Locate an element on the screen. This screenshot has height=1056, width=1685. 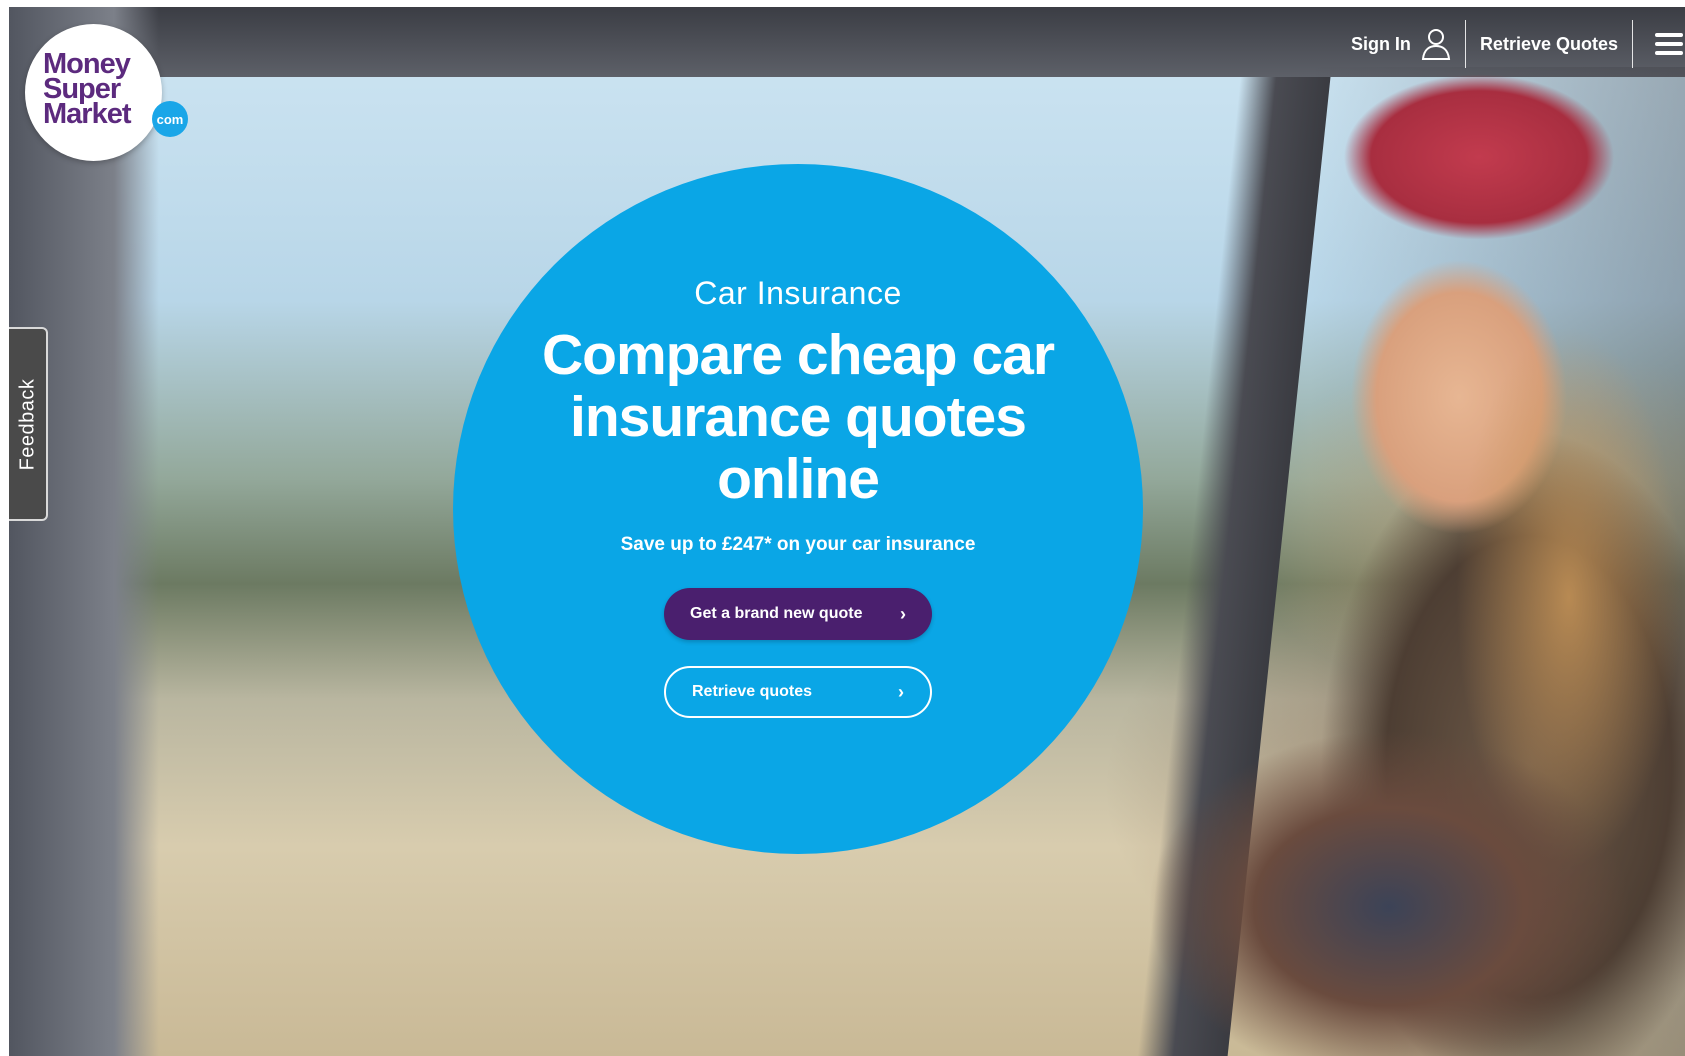
feedback-label: Feedback is located at coordinates (27, 424).